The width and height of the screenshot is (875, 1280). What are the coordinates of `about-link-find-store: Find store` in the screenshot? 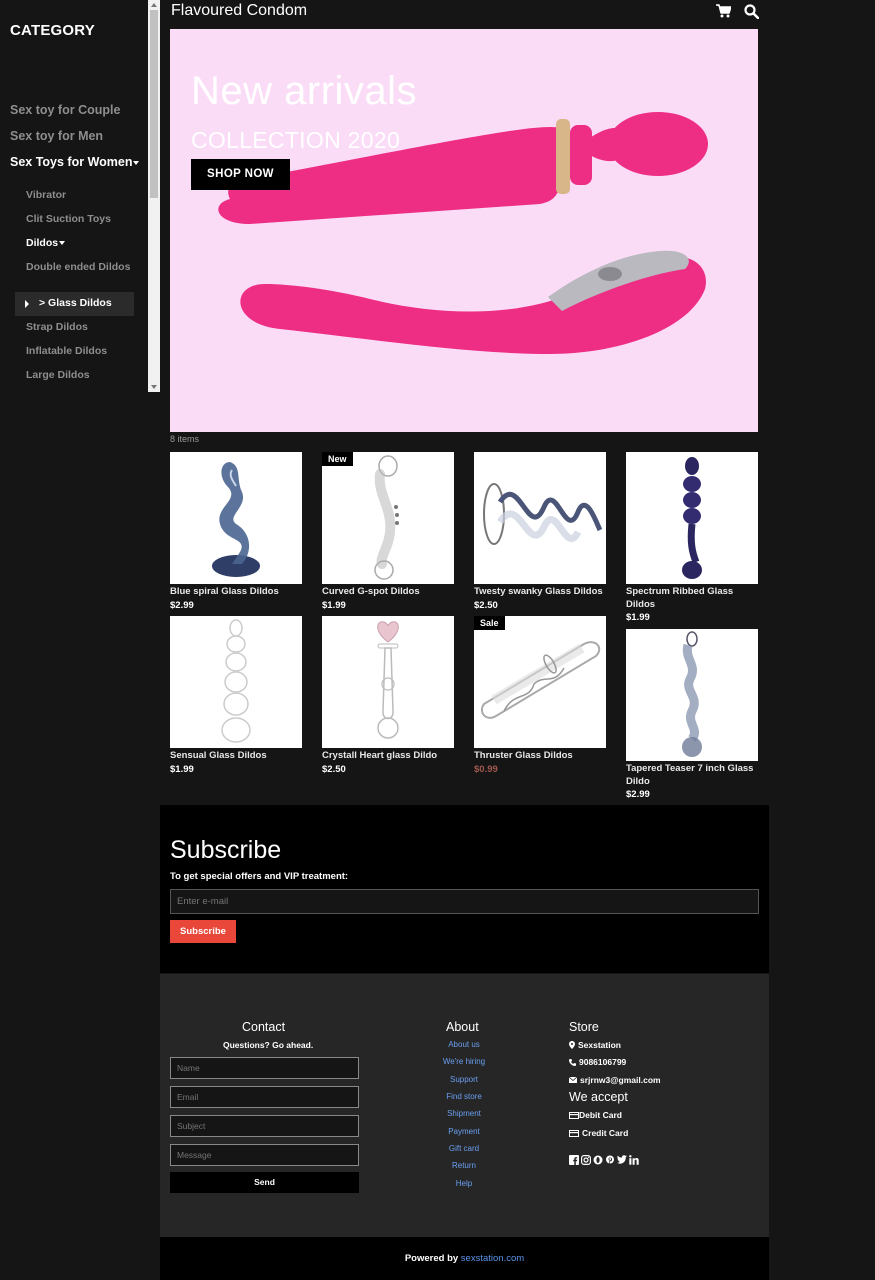 It's located at (464, 1096).